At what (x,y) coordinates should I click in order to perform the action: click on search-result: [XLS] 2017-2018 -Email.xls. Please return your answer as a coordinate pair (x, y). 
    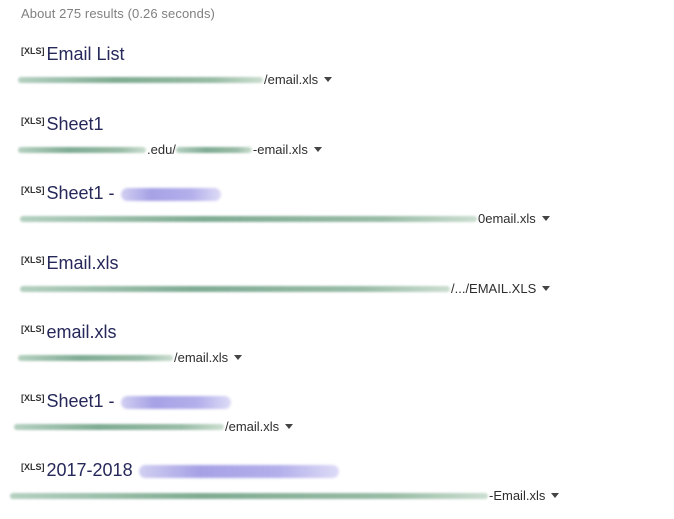
    Looking at the image, I should click on (337, 489).